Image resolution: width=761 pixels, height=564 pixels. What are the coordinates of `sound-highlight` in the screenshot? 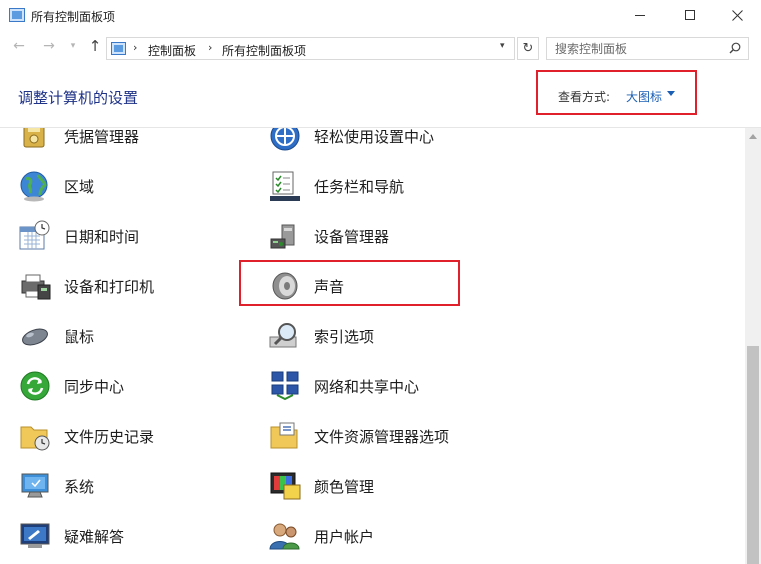 It's located at (349, 283).